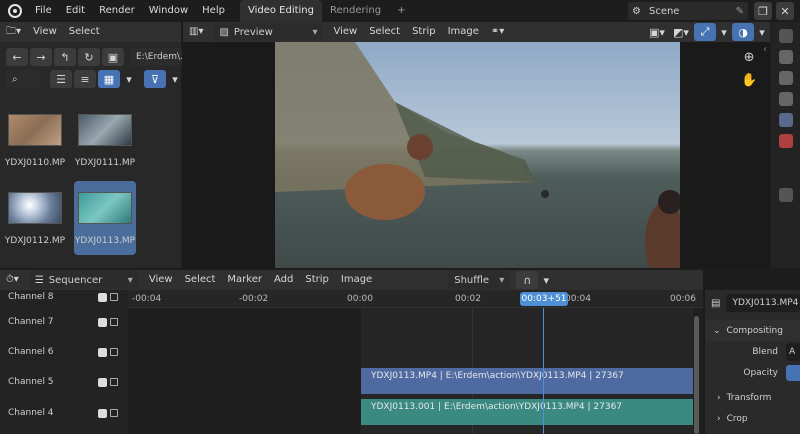  Describe the element at coordinates (345, 32) in the screenshot. I see `pv-menu-view: View` at that location.